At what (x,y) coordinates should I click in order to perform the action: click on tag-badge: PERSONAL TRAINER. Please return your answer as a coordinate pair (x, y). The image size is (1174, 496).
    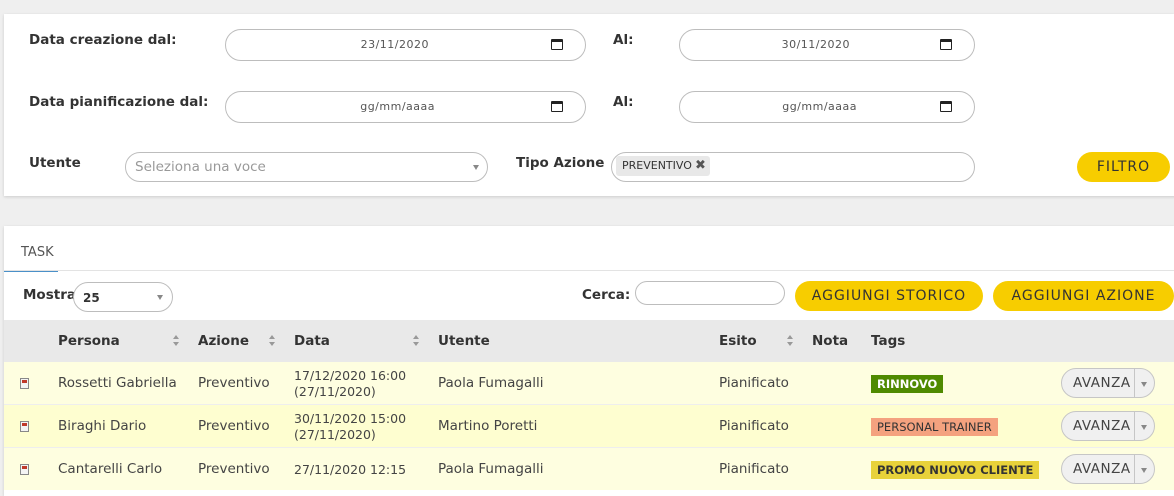
    Looking at the image, I should click on (934, 427).